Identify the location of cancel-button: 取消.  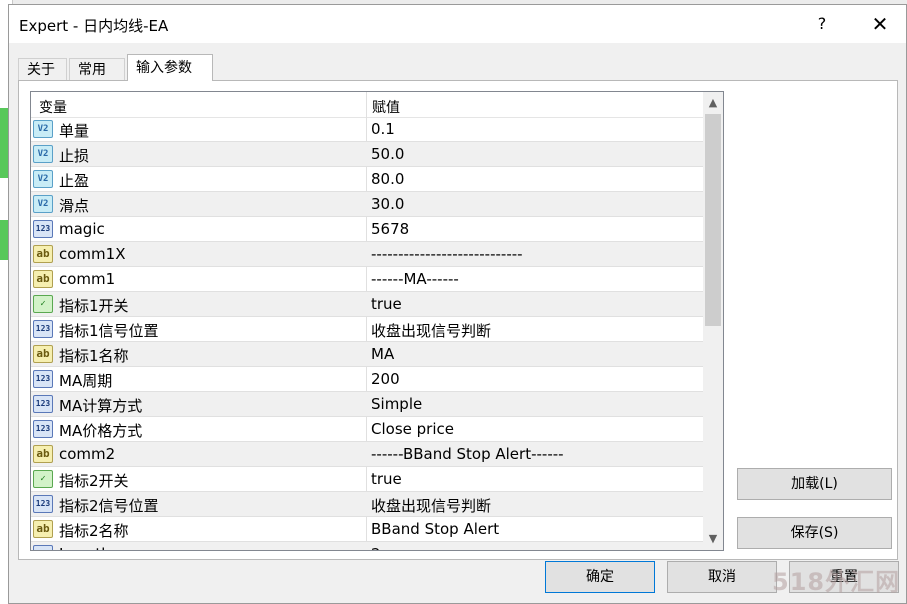
(722, 577).